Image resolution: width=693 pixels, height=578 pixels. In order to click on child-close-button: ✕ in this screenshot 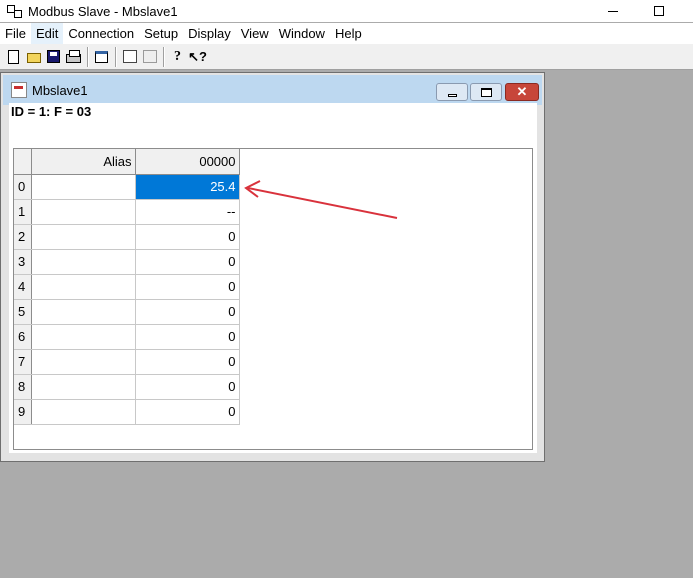, I will do `click(522, 92)`.